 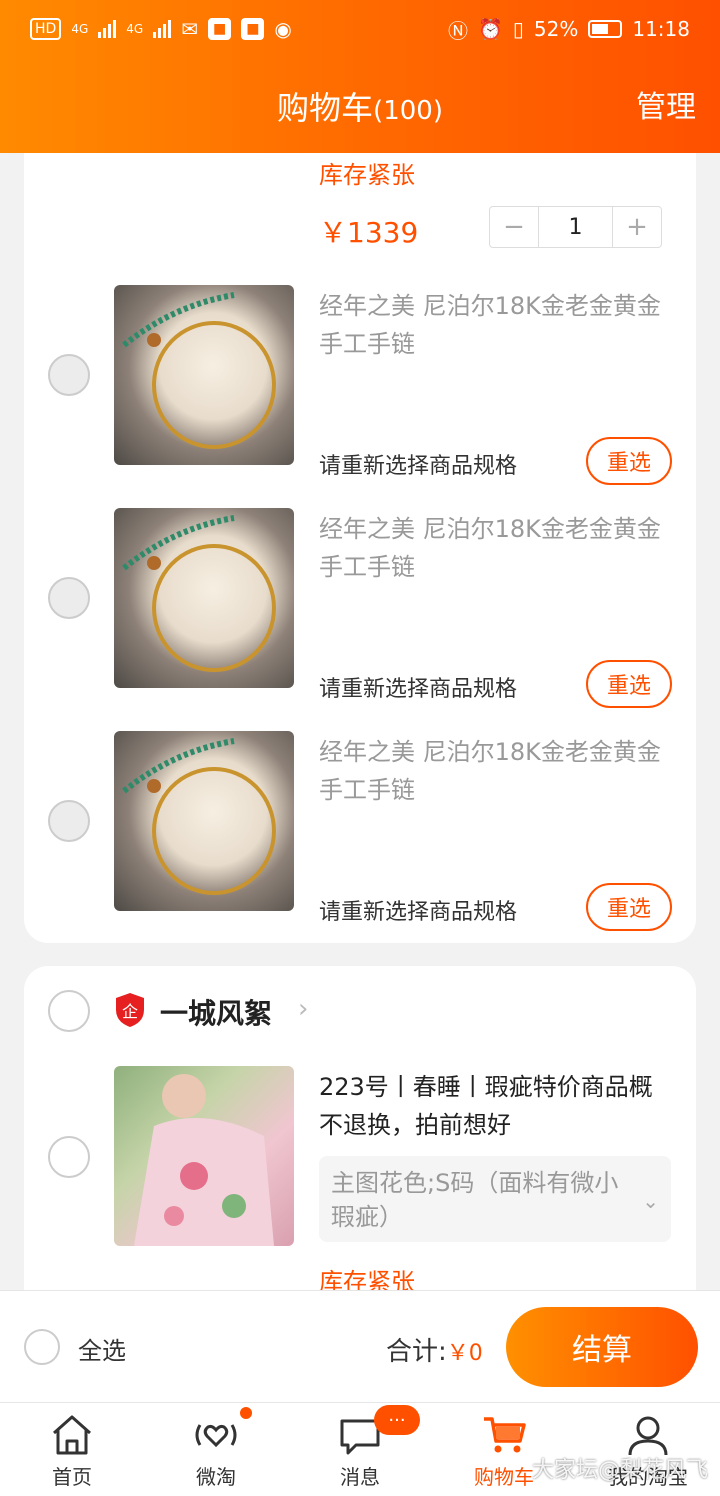 What do you see at coordinates (605, 29) in the screenshot?
I see `battery-icon` at bounding box center [605, 29].